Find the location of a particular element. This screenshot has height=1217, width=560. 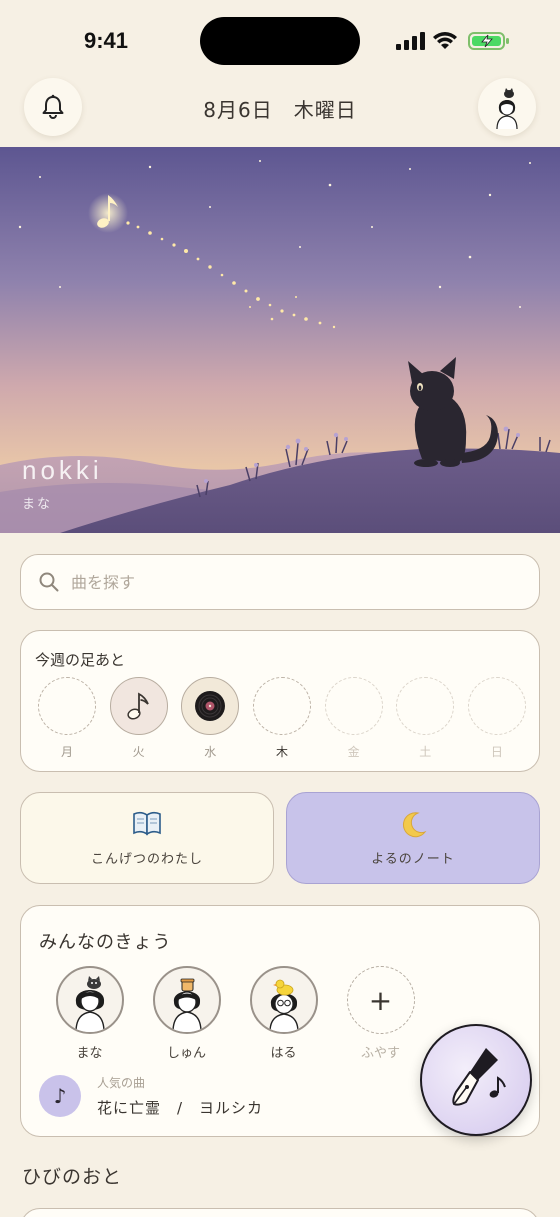

day-label: 日 is located at coordinates (496, 752).